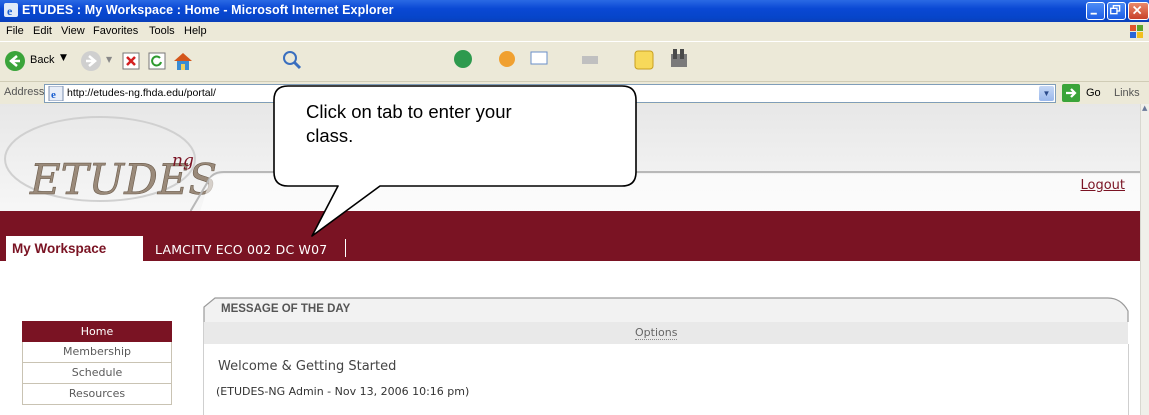 The width and height of the screenshot is (1149, 415). I want to click on motd-title: MESSAGE OF THE DAY, so click(286, 309).